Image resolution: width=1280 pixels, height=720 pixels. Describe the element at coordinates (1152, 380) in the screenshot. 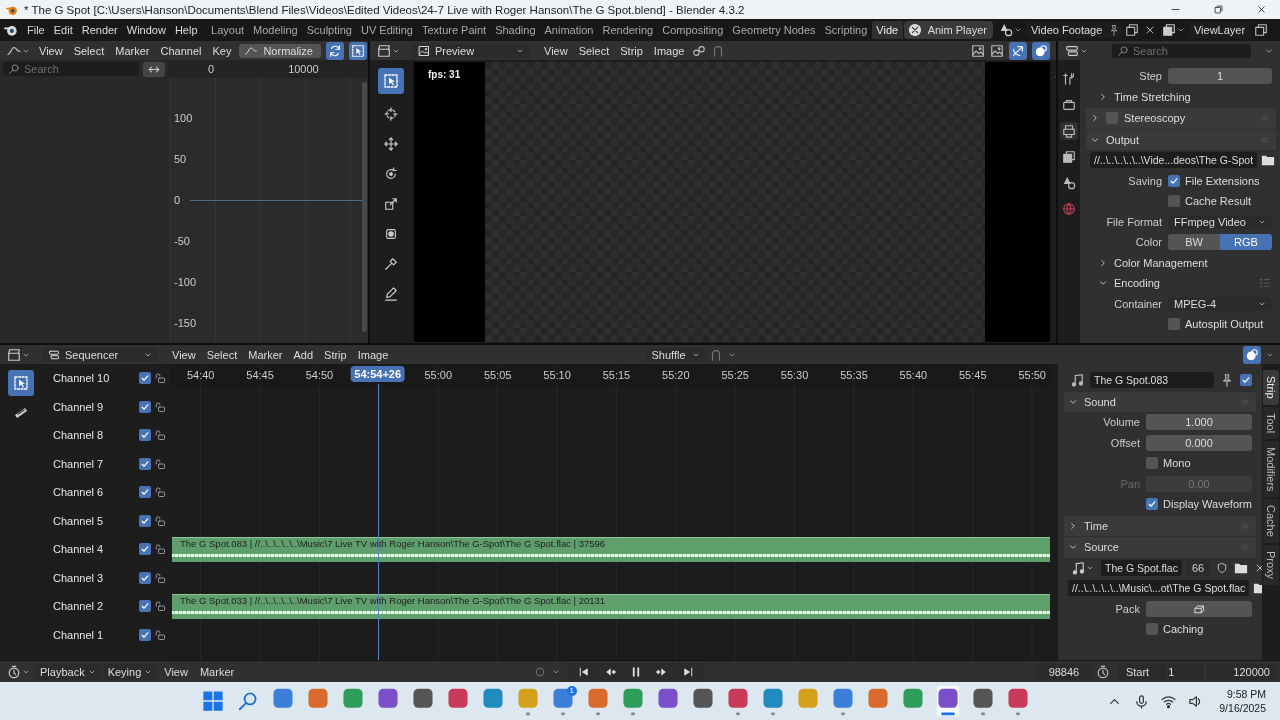

I see `strip-name-field: The G Spot.083` at that location.